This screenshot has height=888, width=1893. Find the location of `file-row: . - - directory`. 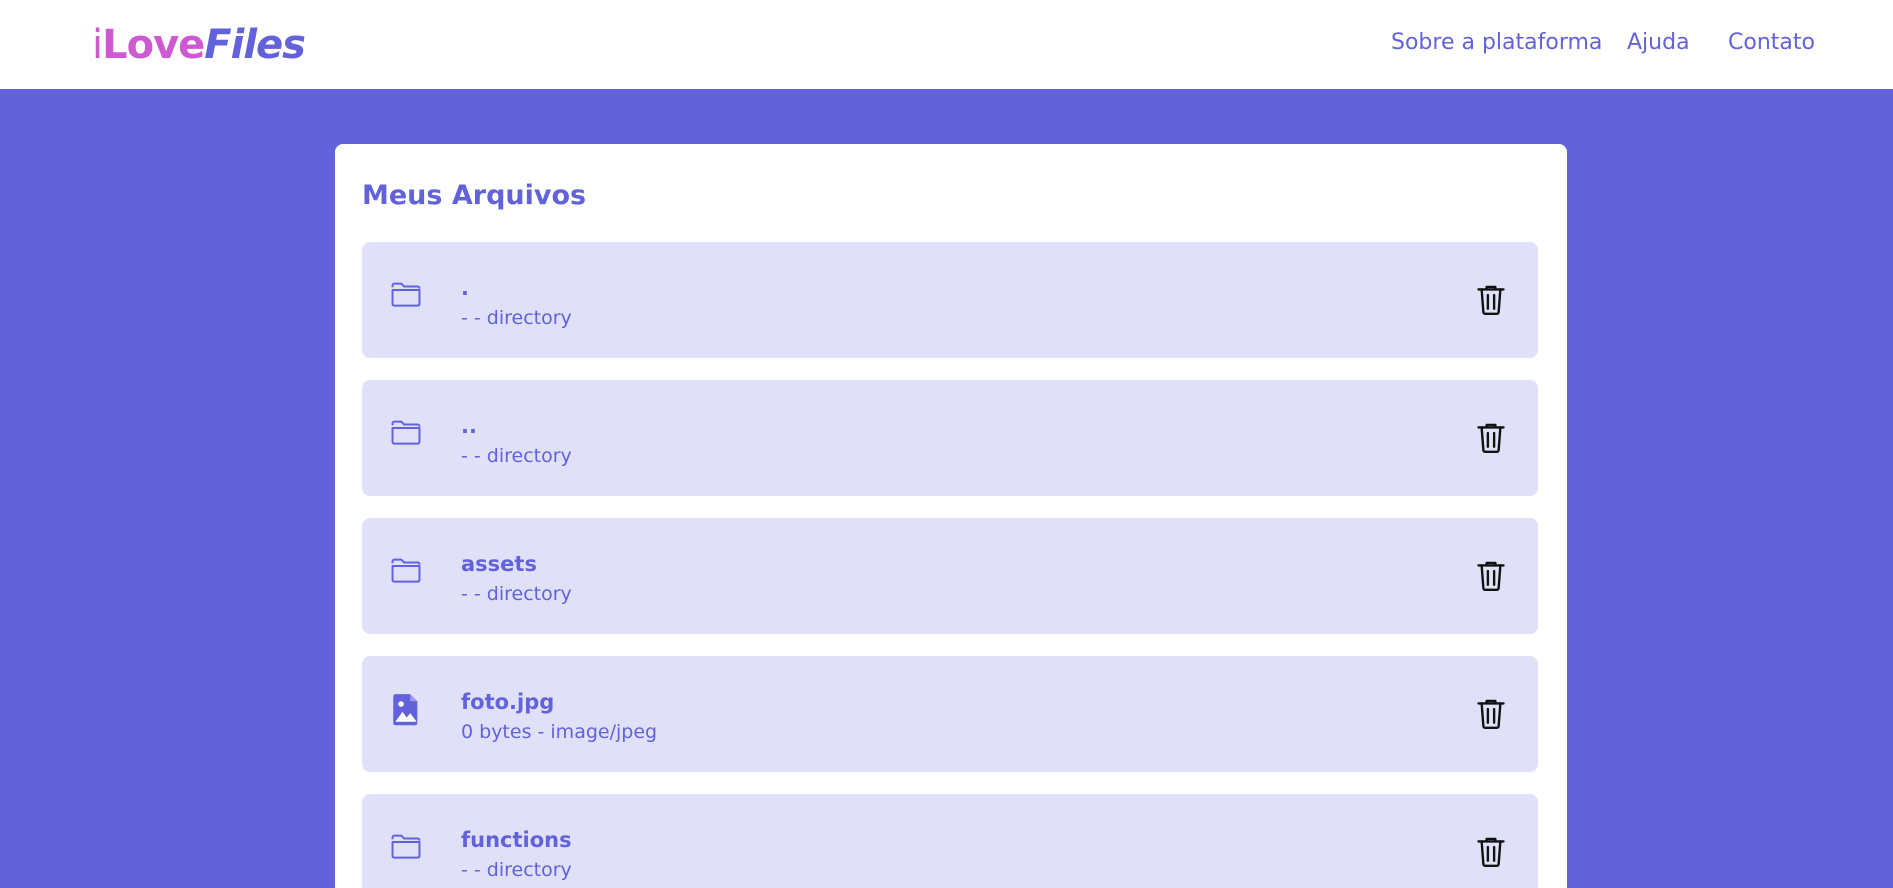

file-row: . - - directory is located at coordinates (950, 300).